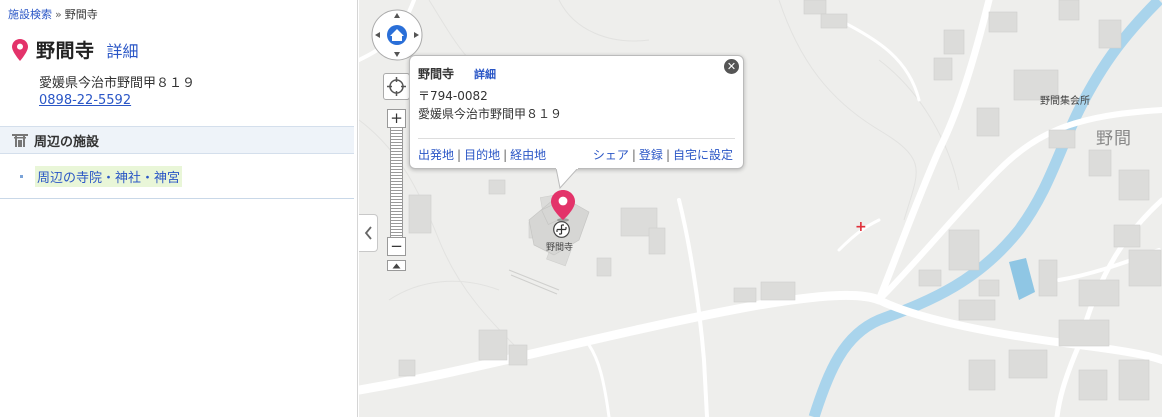 The height and width of the screenshot is (417, 1162). I want to click on map-pin-icon, so click(20, 49).